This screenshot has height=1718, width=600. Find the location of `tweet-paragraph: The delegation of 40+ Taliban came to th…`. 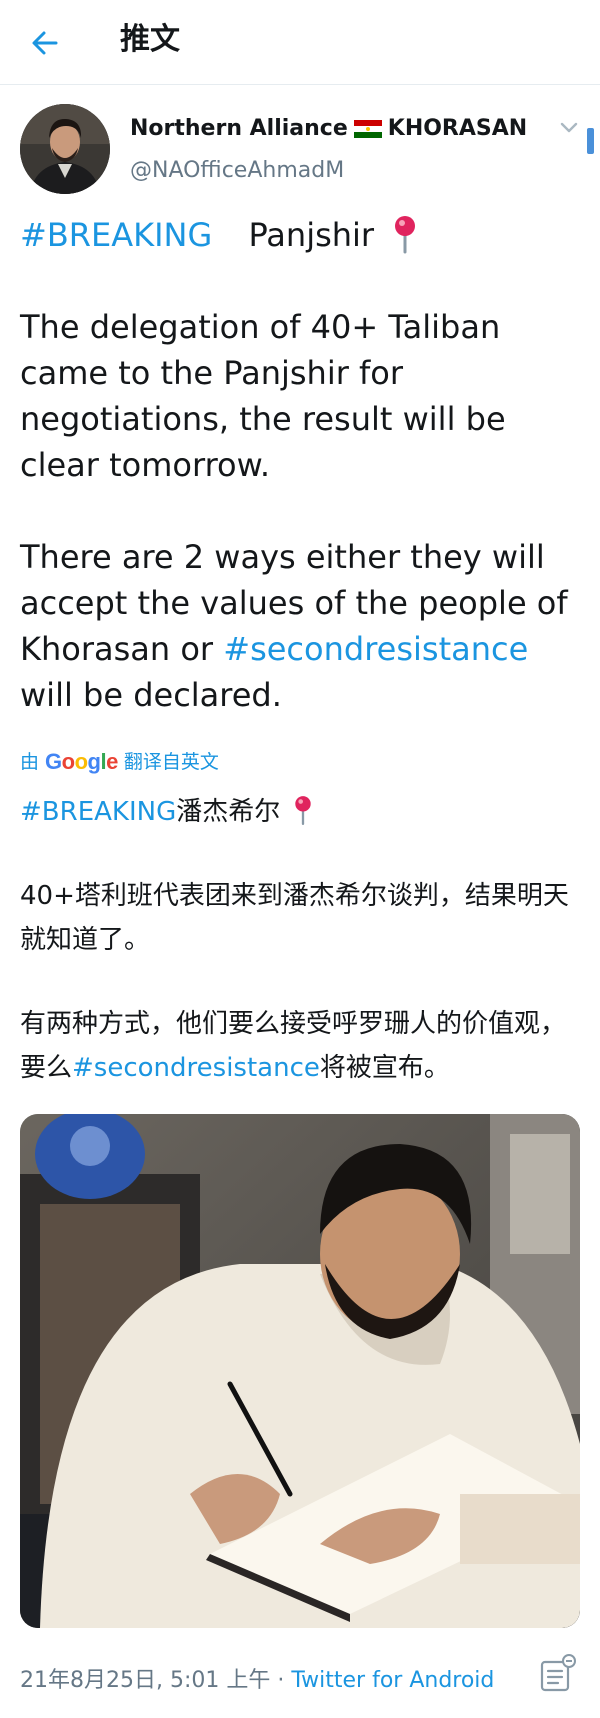

tweet-paragraph: The delegation of 40+ Taliban came to th… is located at coordinates (263, 396).